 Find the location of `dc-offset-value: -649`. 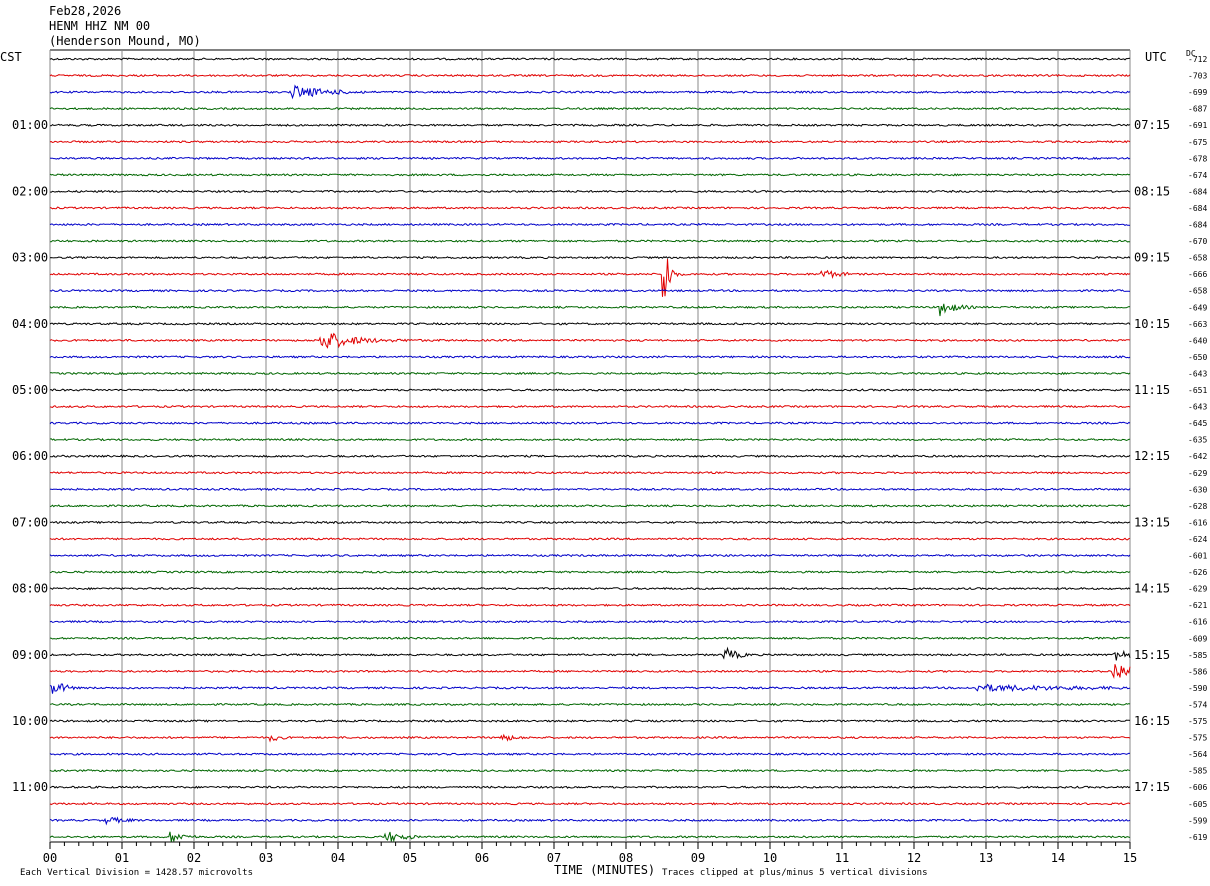

dc-offset-value: -649 is located at coordinates (1197, 307).